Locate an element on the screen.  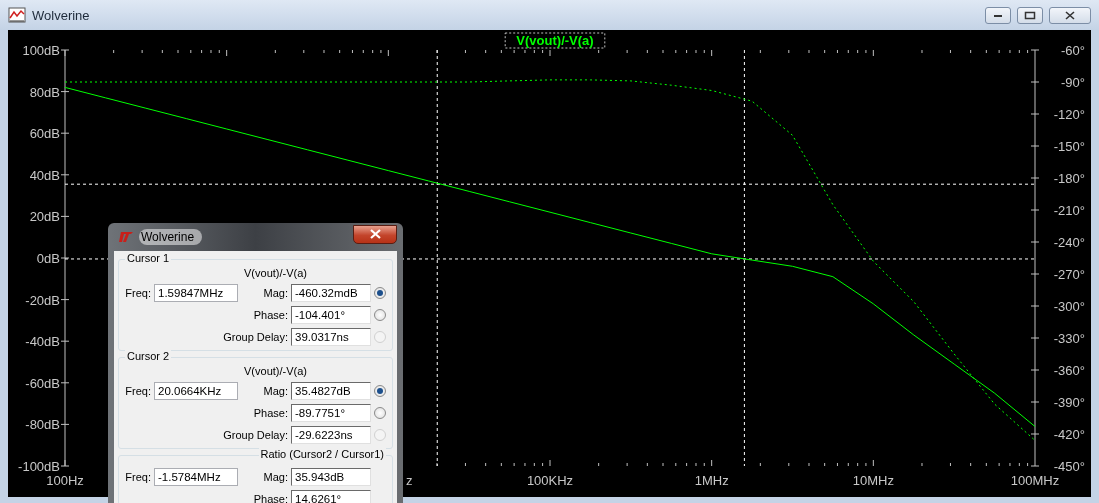
group-title: Ratio (Cursor2 / Cursor1) is located at coordinates (322, 454).